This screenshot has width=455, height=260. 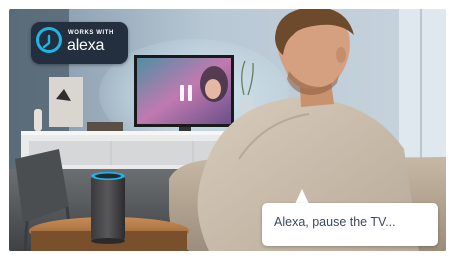 What do you see at coordinates (302, 196) in the screenshot?
I see `speech-bubble-tail` at bounding box center [302, 196].